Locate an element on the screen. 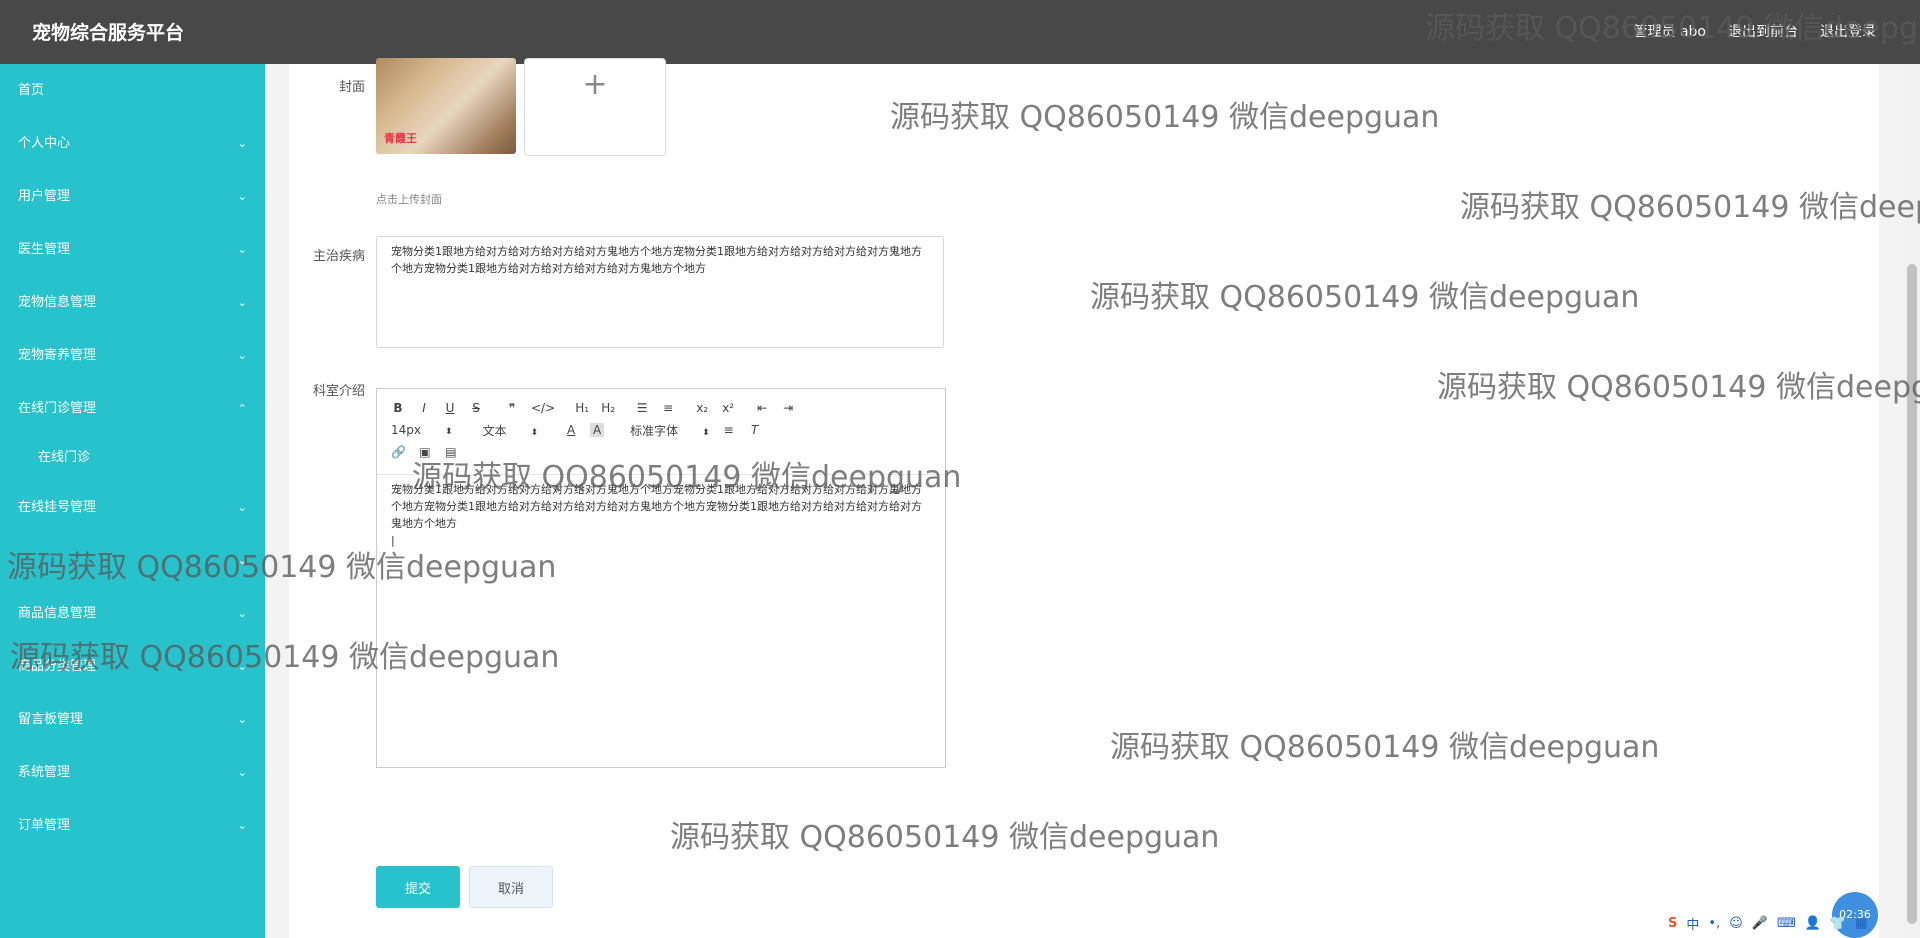 This screenshot has height=938, width=1920. heading2-icon: H₂ is located at coordinates (608, 408).